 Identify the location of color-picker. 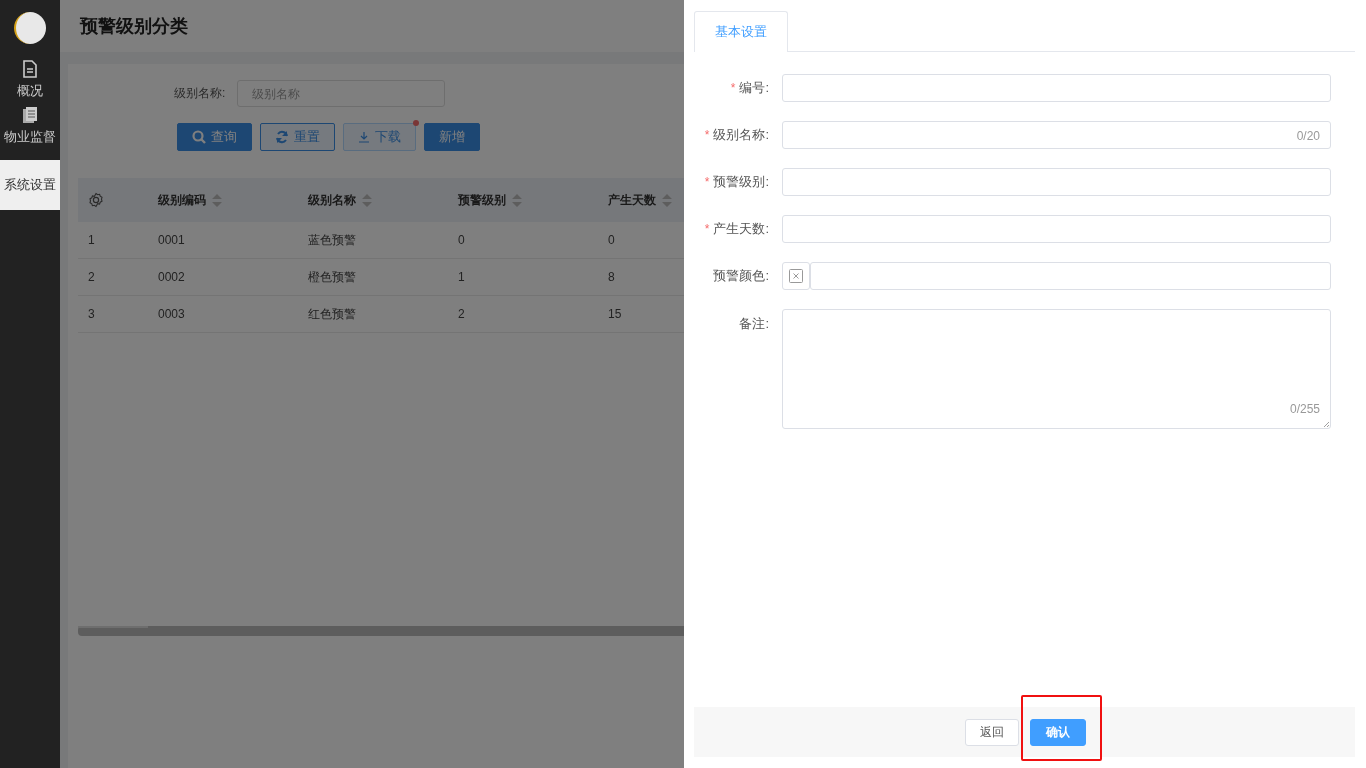
(796, 276).